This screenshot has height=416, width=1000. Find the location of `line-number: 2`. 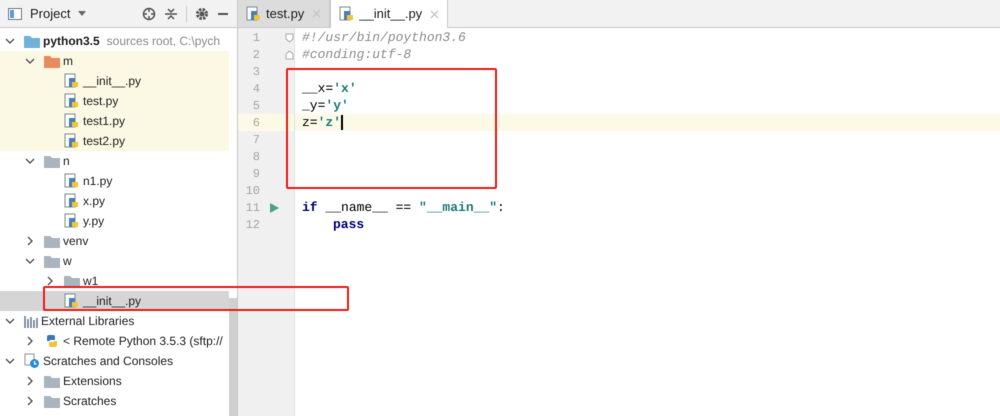

line-number: 2 is located at coordinates (256, 55).